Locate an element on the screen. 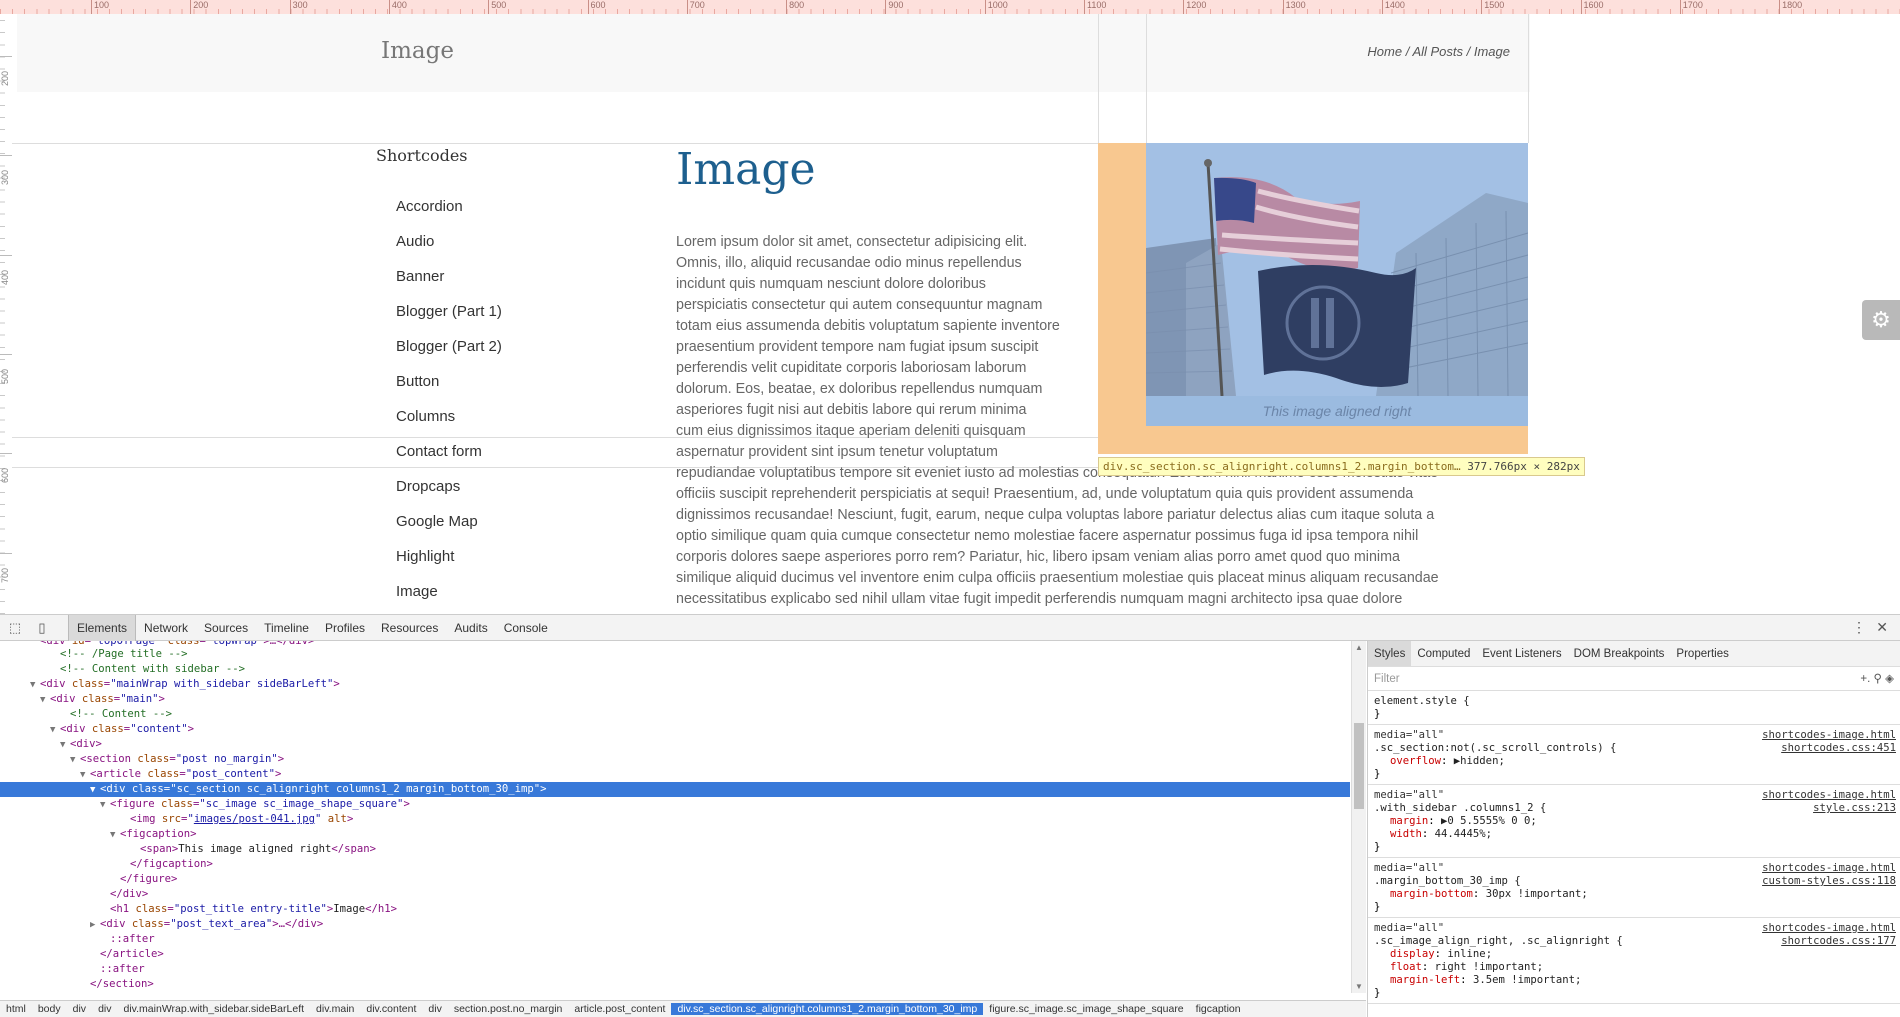 This screenshot has height=1017, width=1900. css-property-value: 44.4445%; is located at coordinates (1463, 834).